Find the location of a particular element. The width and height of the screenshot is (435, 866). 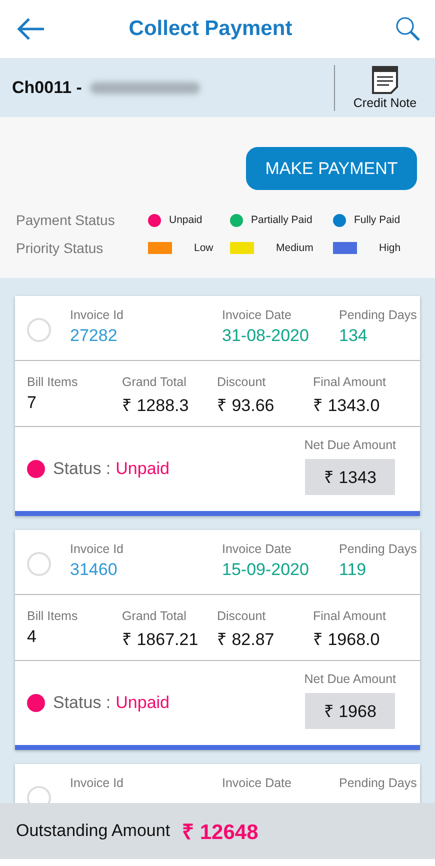

pending-days: 134 is located at coordinates (379, 336).